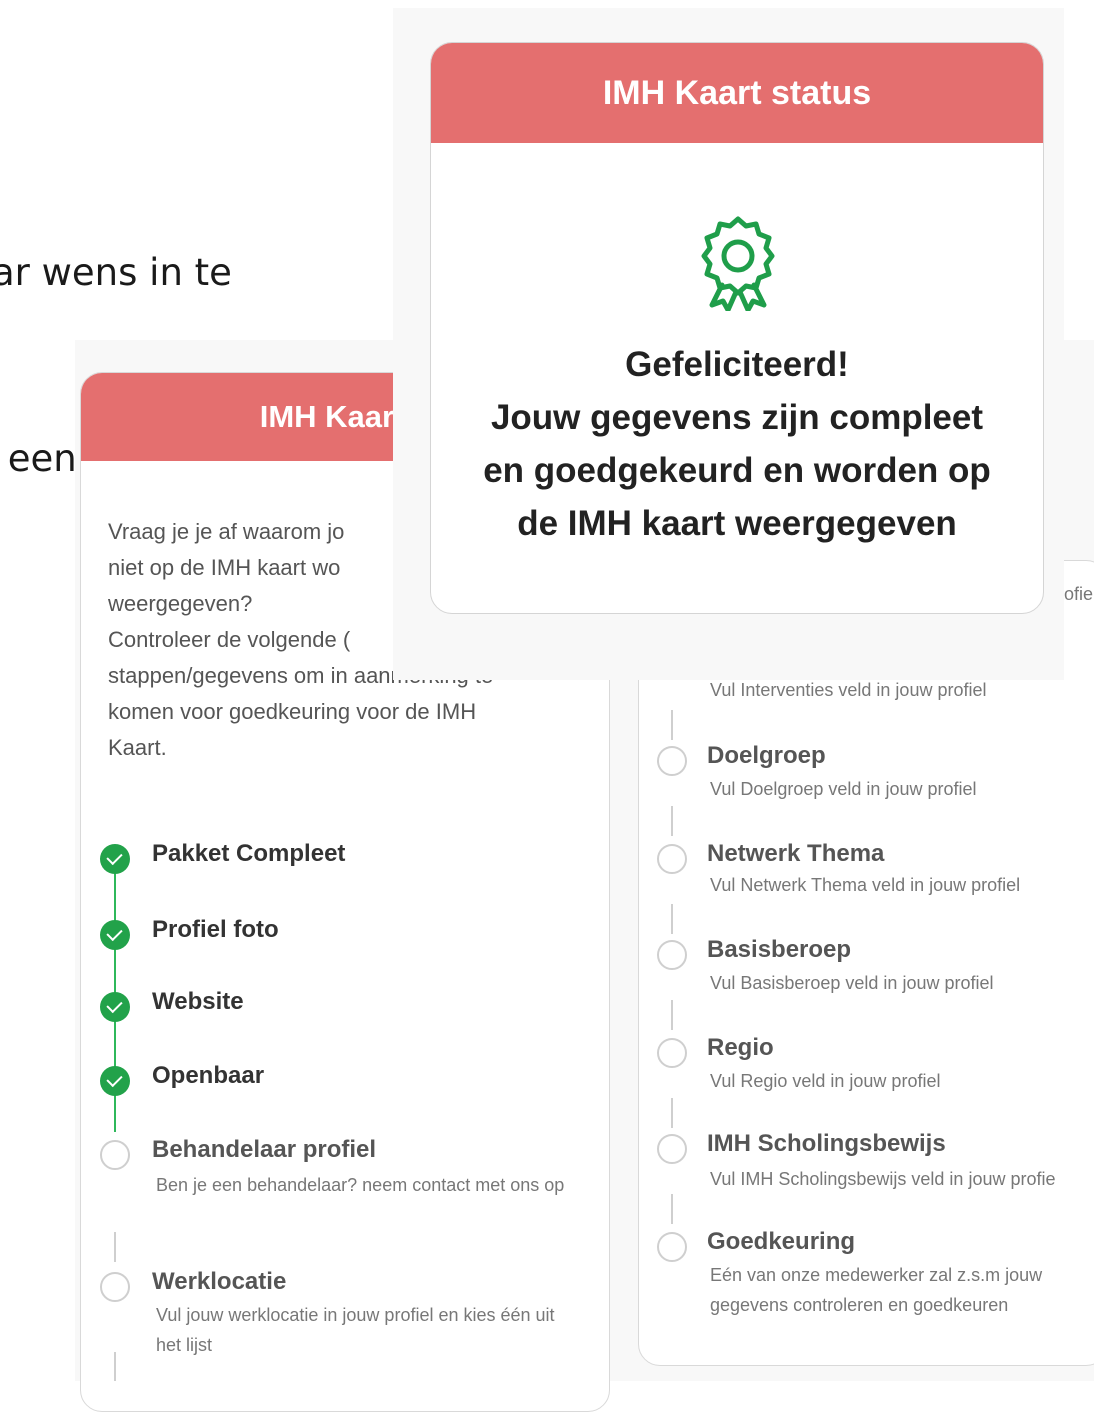 The width and height of the screenshot is (1094, 1412). I want to click on congrats-line: en goedgekeurd en worden op, so click(737, 470).